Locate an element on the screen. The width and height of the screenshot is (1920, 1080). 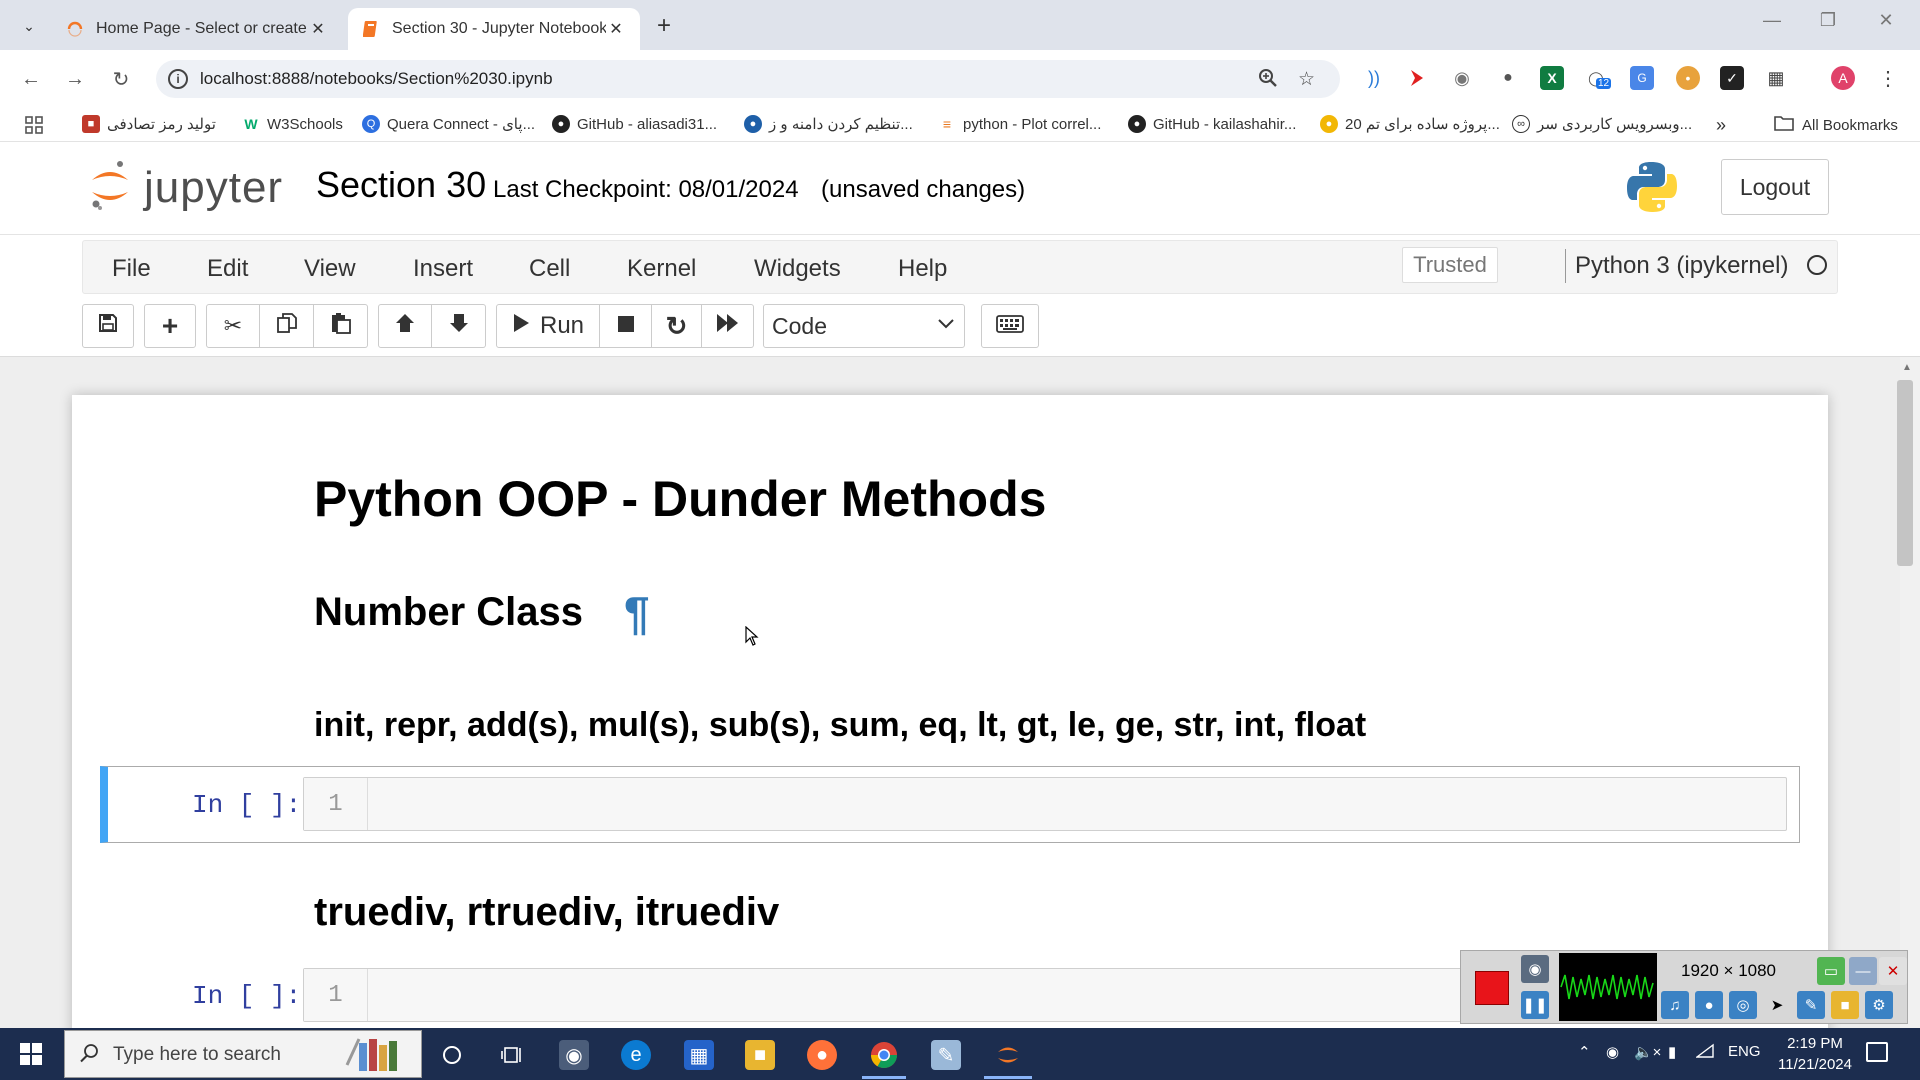
command-palette-button is located at coordinates (1010, 326).